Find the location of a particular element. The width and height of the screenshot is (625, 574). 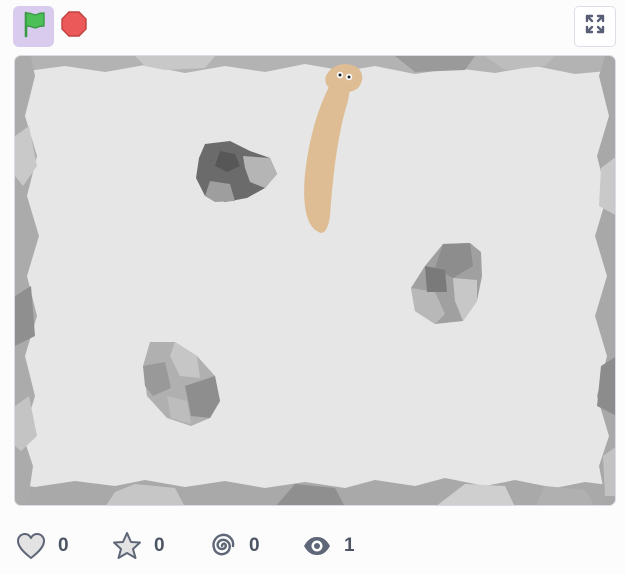

view-stat: 1 is located at coordinates (327, 546).